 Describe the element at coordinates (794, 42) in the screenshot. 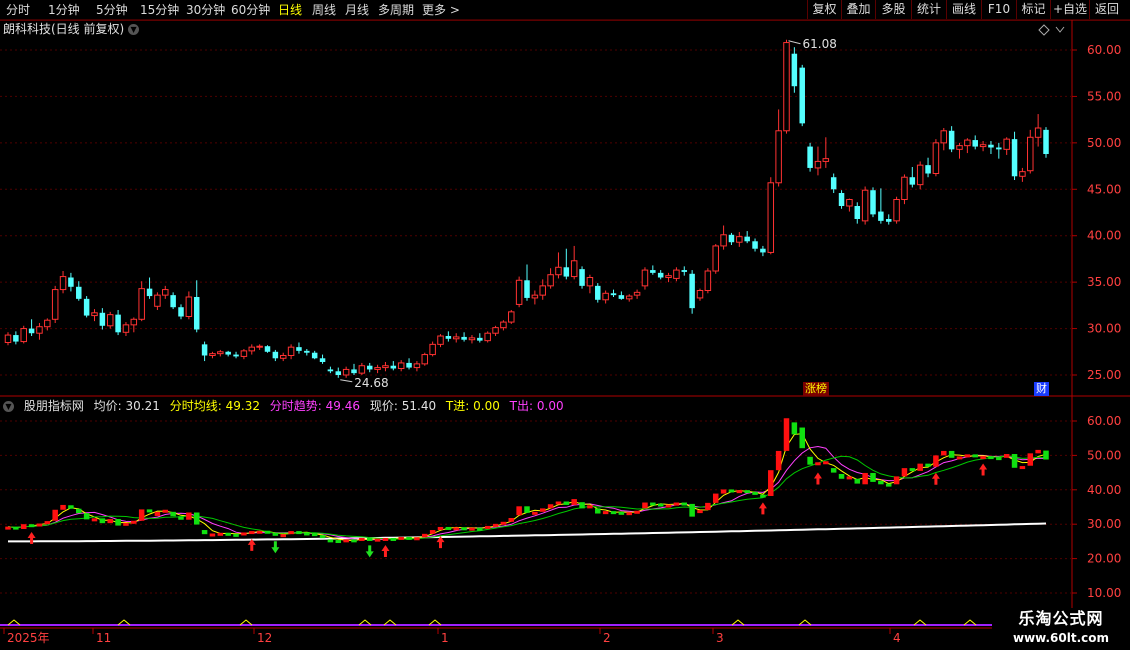

I see `high-pointer` at that location.